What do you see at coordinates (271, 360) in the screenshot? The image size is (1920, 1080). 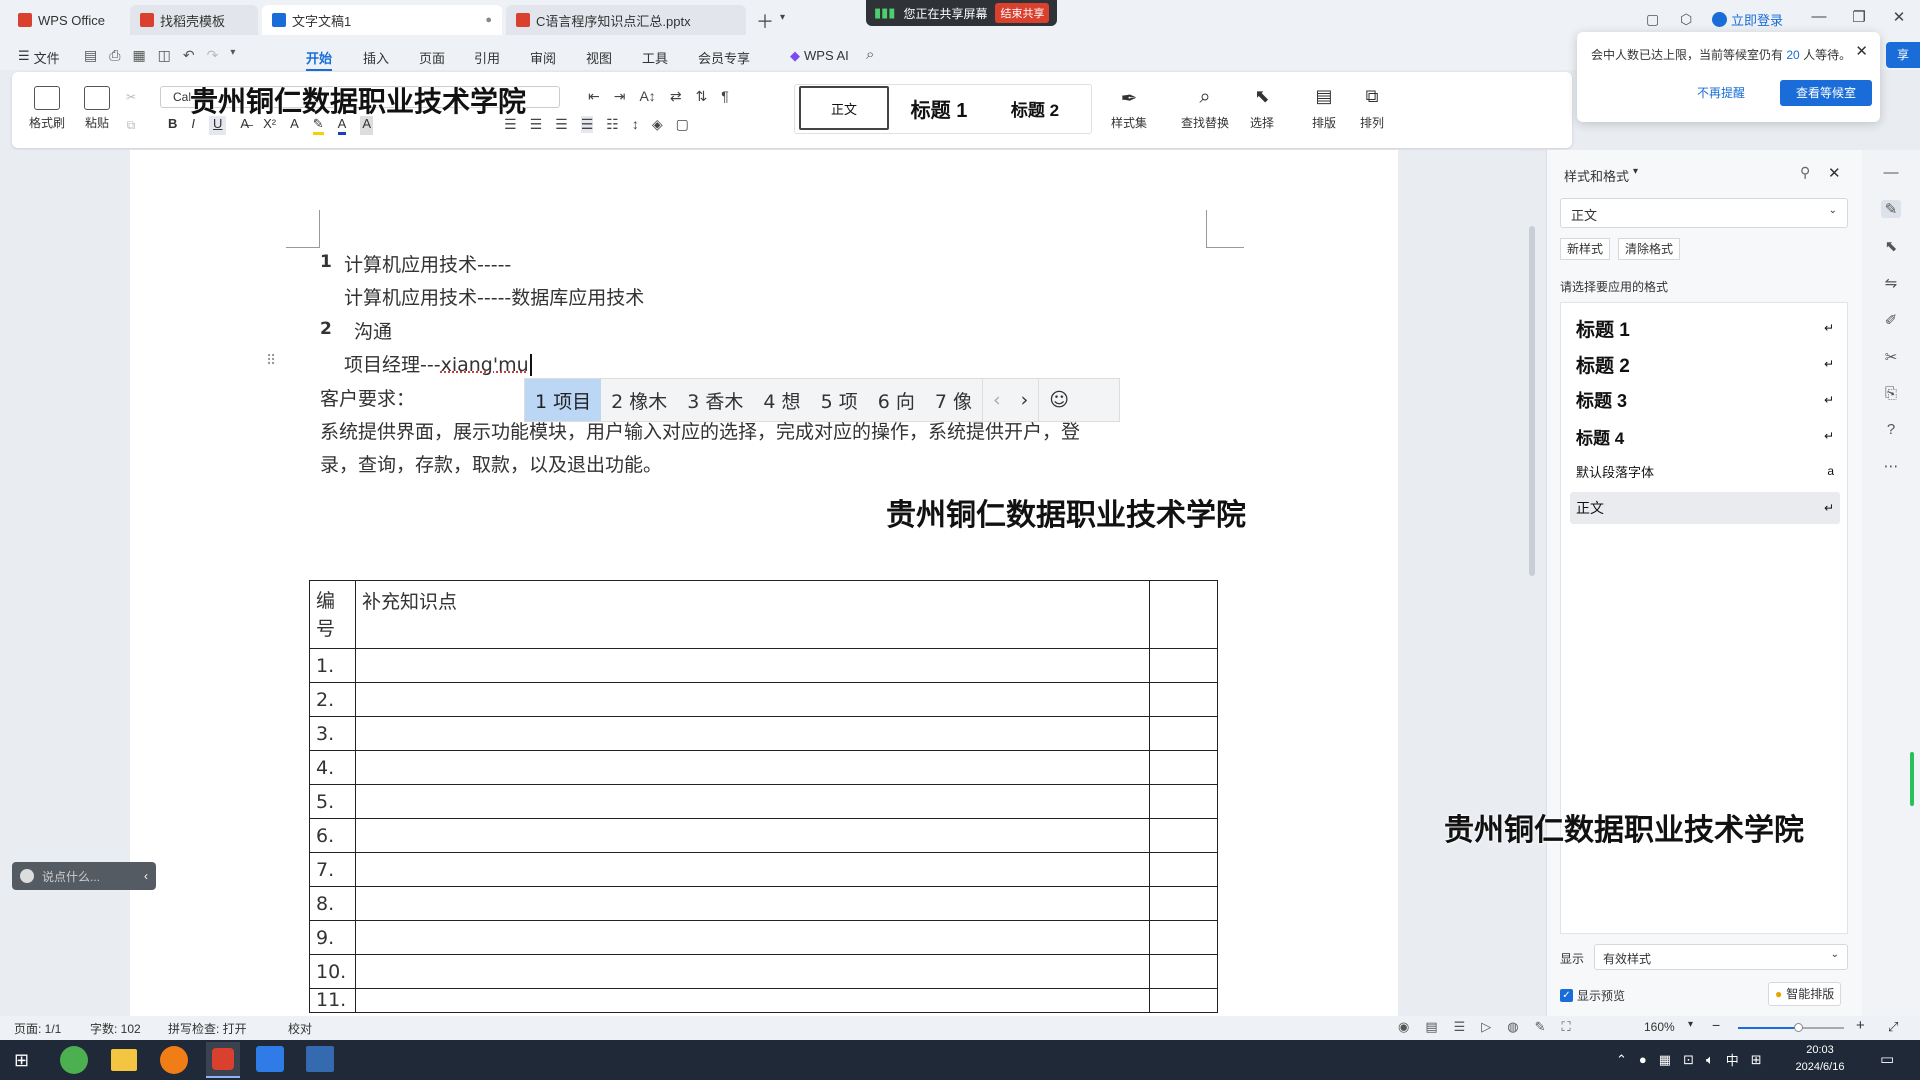 I see `drag-handle-icon: ⠿` at bounding box center [271, 360].